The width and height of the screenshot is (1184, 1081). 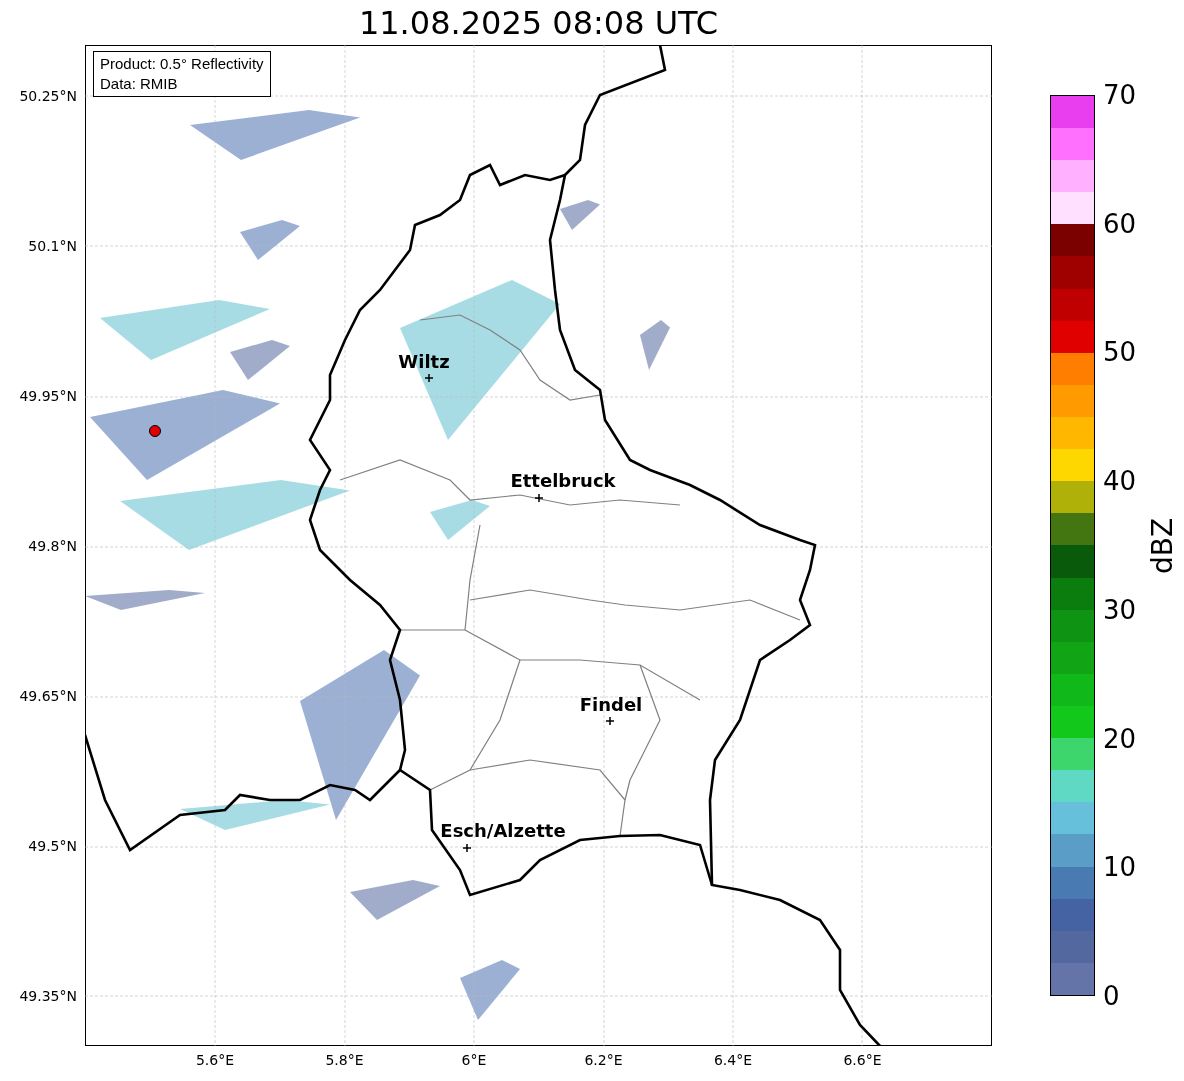 I want to click on colorbar-tick-label: 20, so click(x=1120, y=738).